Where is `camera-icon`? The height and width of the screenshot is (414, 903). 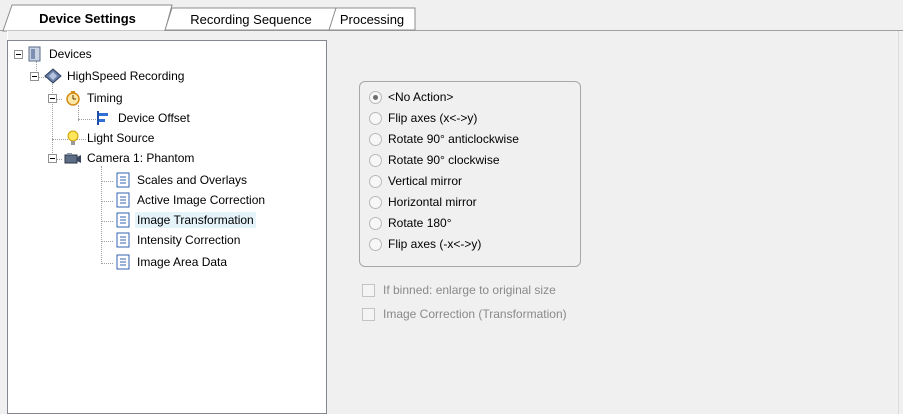 camera-icon is located at coordinates (73, 158).